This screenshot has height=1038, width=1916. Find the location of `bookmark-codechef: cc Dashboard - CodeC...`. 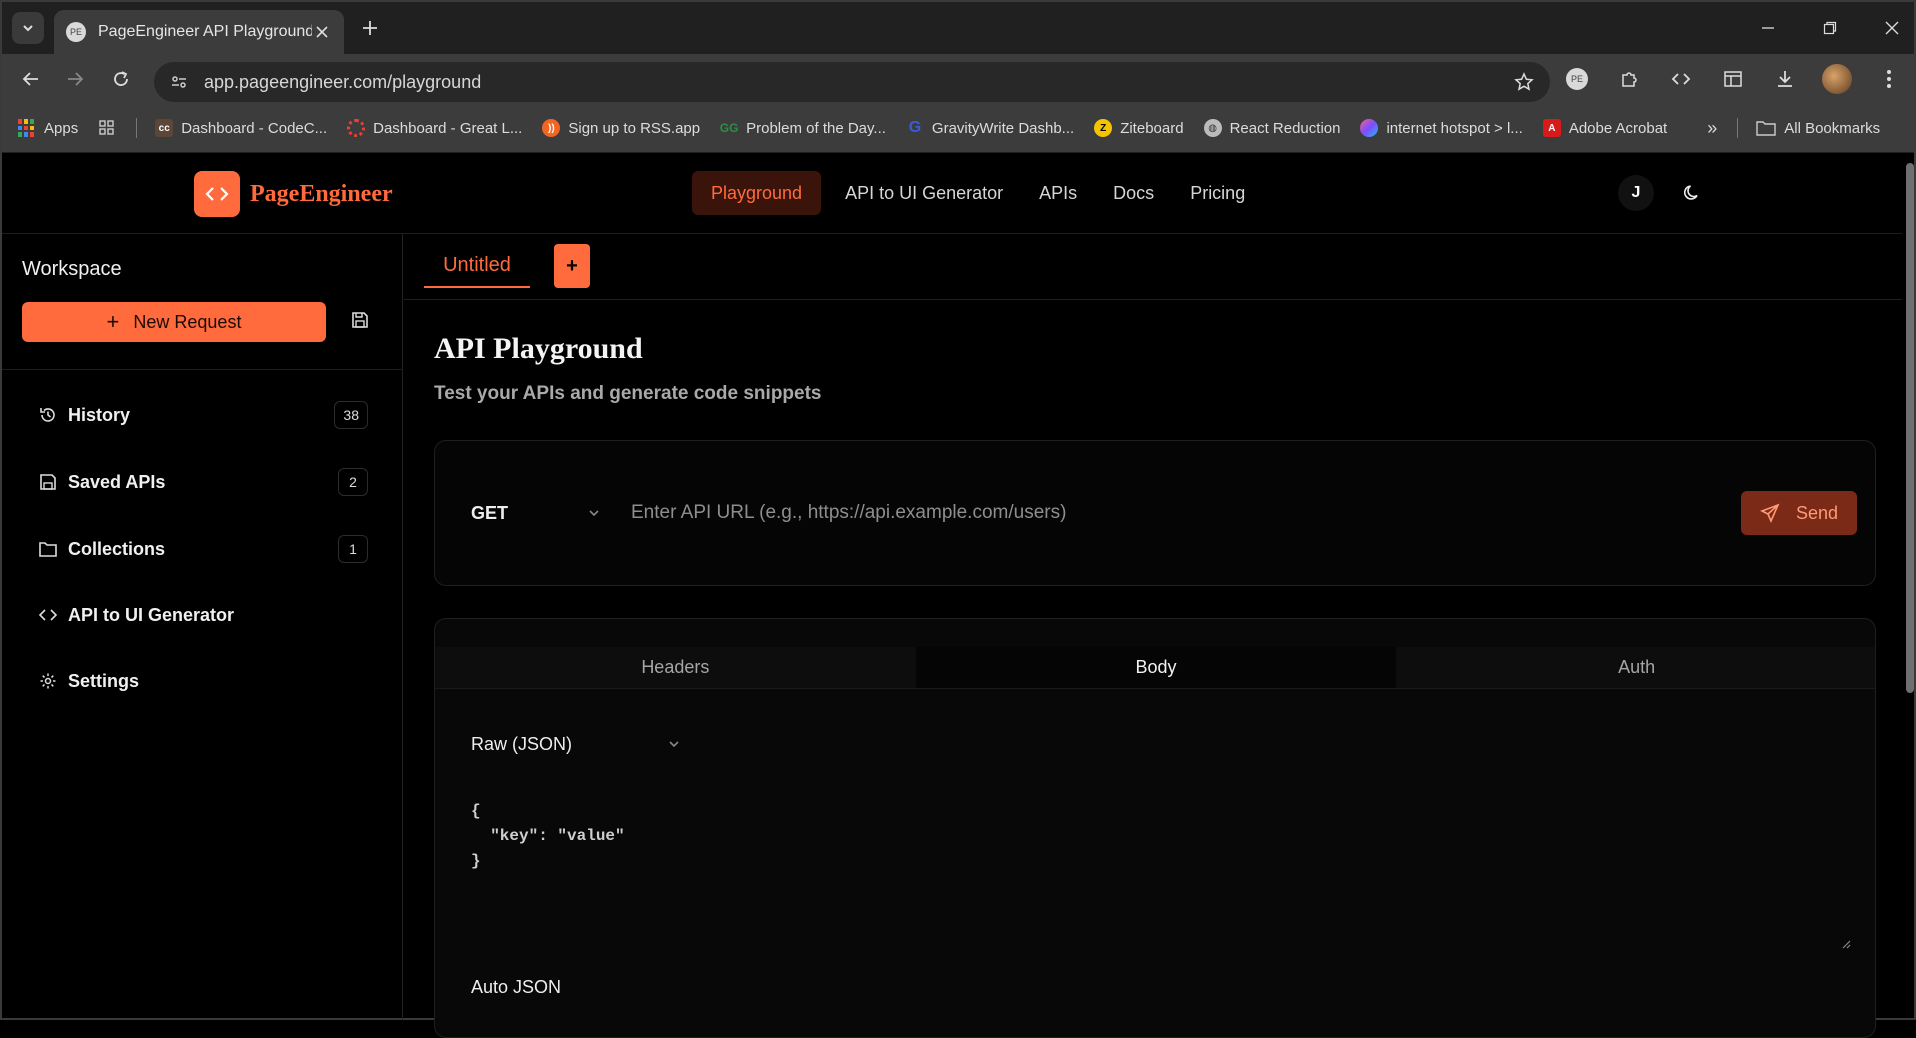

bookmark-codechef: cc Dashboard - CodeC... is located at coordinates (241, 128).